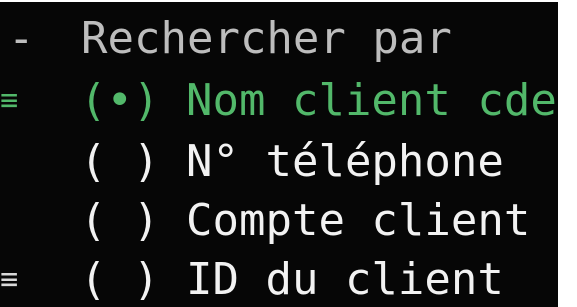  What do you see at coordinates (266, 38) in the screenshot?
I see `search-by-title: Rechercher par` at bounding box center [266, 38].